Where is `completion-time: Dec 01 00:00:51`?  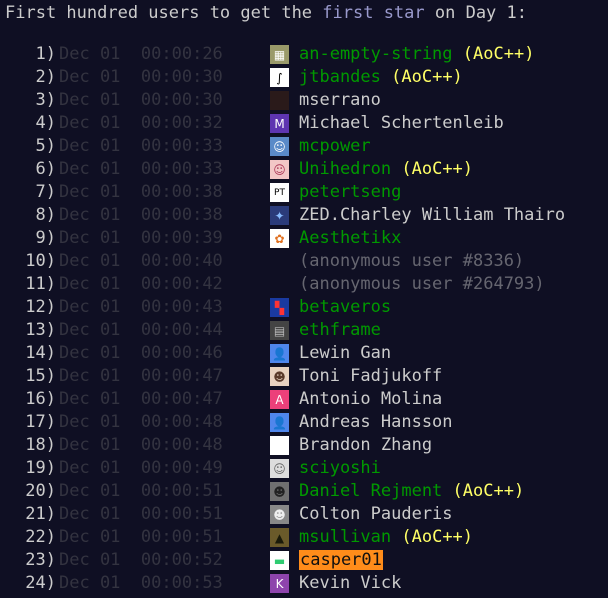 completion-time: Dec 01 00:00:51 is located at coordinates (141, 491).